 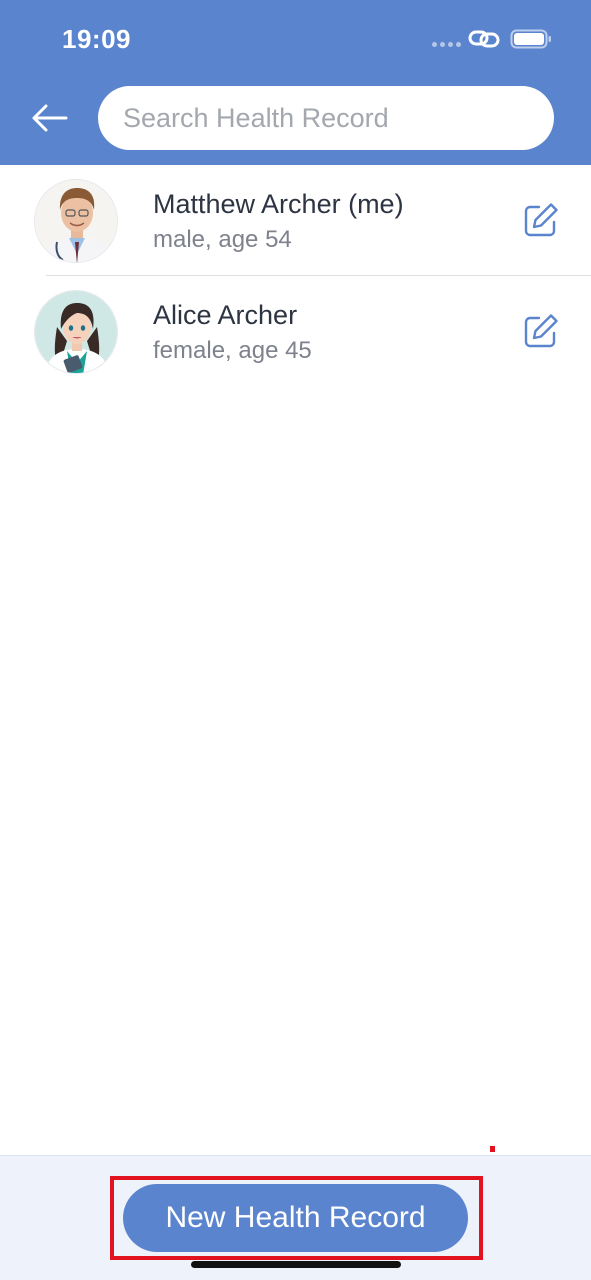 I want to click on app-header: 19:09, so click(x=295, y=82).